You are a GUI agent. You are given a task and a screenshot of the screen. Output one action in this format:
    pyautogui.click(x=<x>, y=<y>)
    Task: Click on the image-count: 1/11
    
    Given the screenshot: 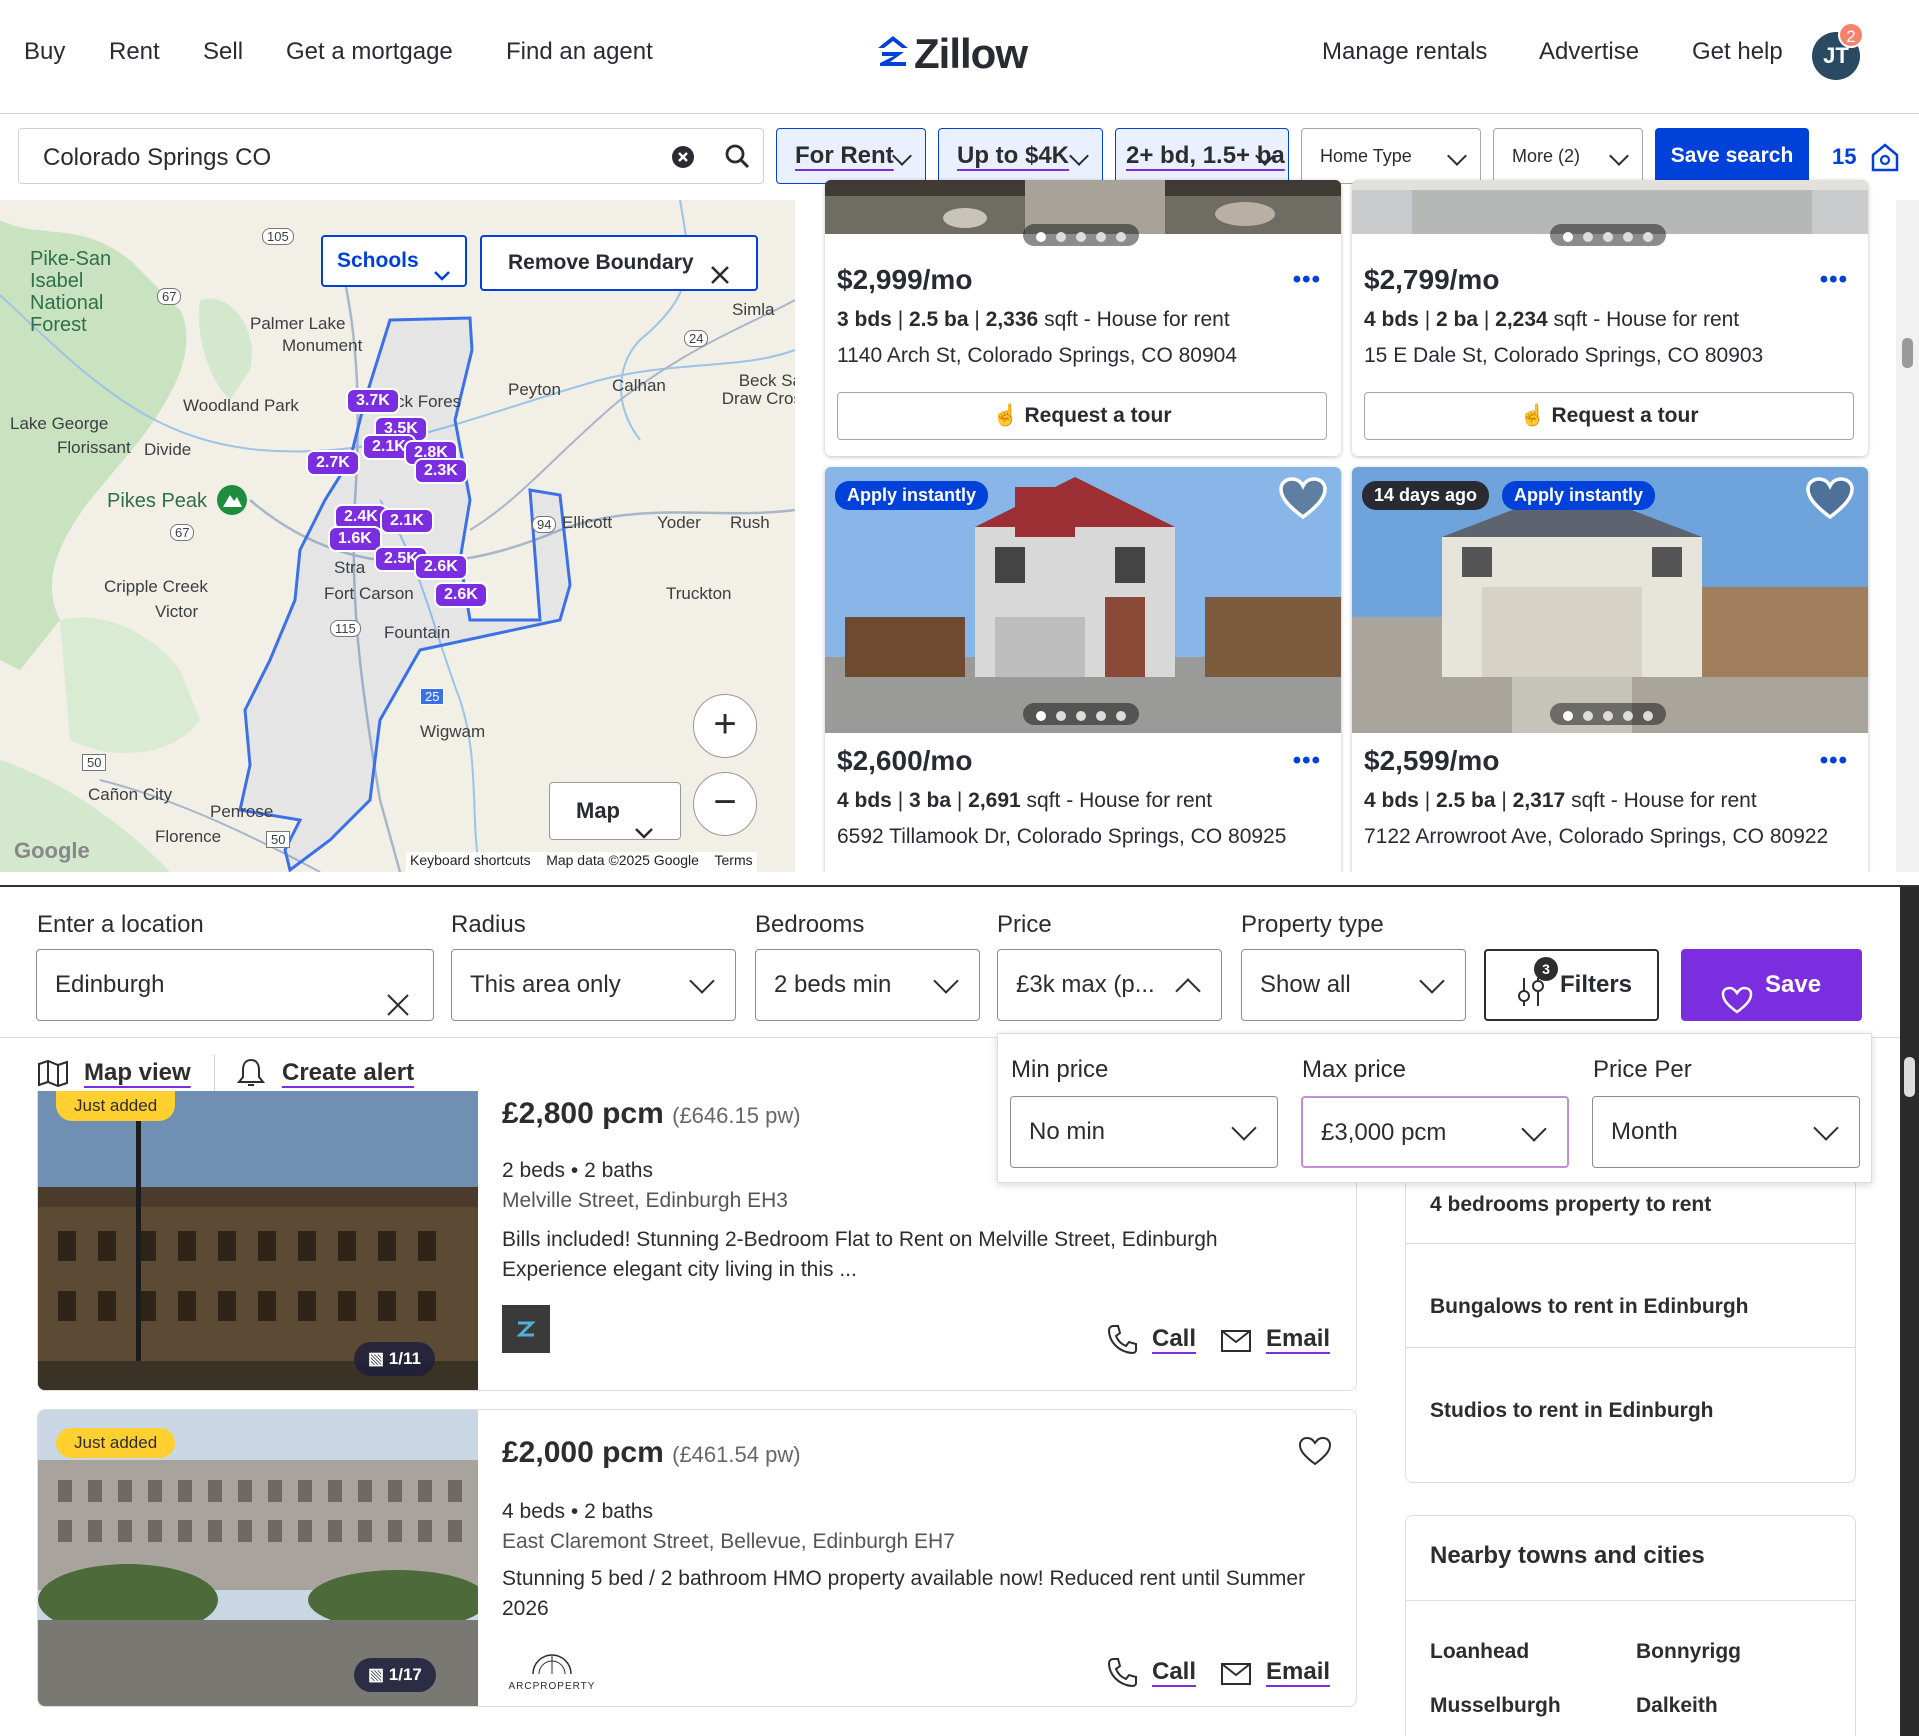 What is the action you would take?
    pyautogui.click(x=404, y=1358)
    